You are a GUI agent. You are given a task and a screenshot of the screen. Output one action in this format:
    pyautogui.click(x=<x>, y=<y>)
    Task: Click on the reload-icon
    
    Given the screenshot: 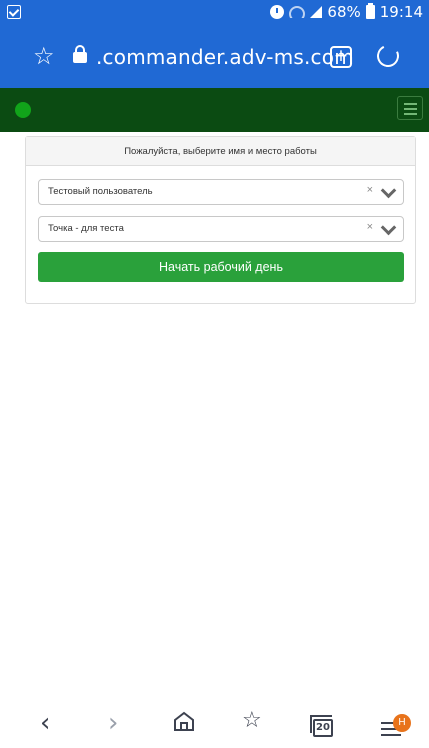 What is the action you would take?
    pyautogui.click(x=388, y=56)
    